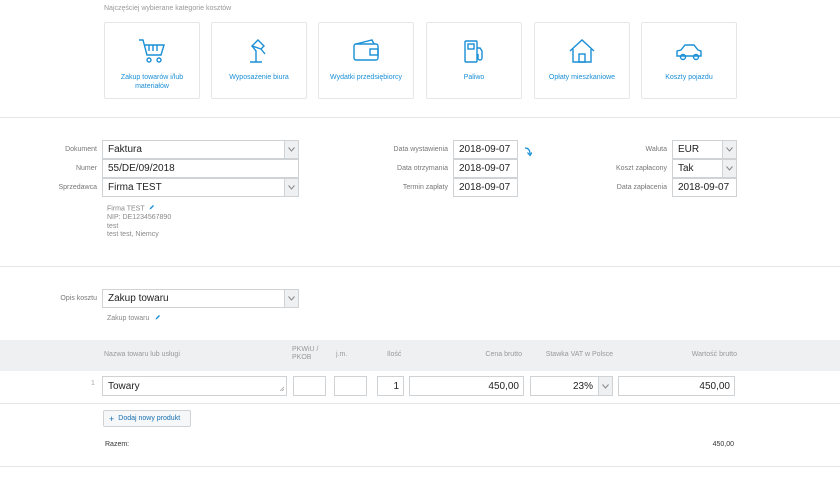  Describe the element at coordinates (200, 298) in the screenshot. I see `cost-desc-select: Zakup towaru` at that location.